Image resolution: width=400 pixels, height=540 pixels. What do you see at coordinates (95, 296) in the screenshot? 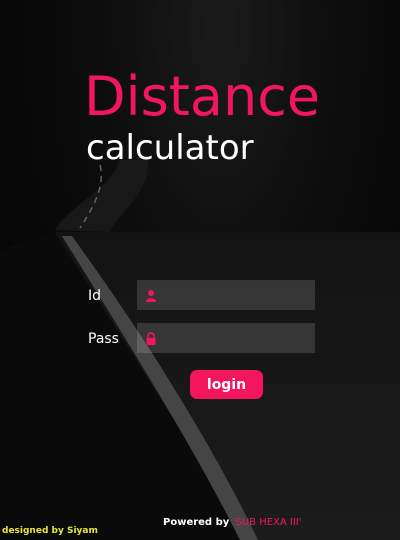
I see `id-label: Id` at bounding box center [95, 296].